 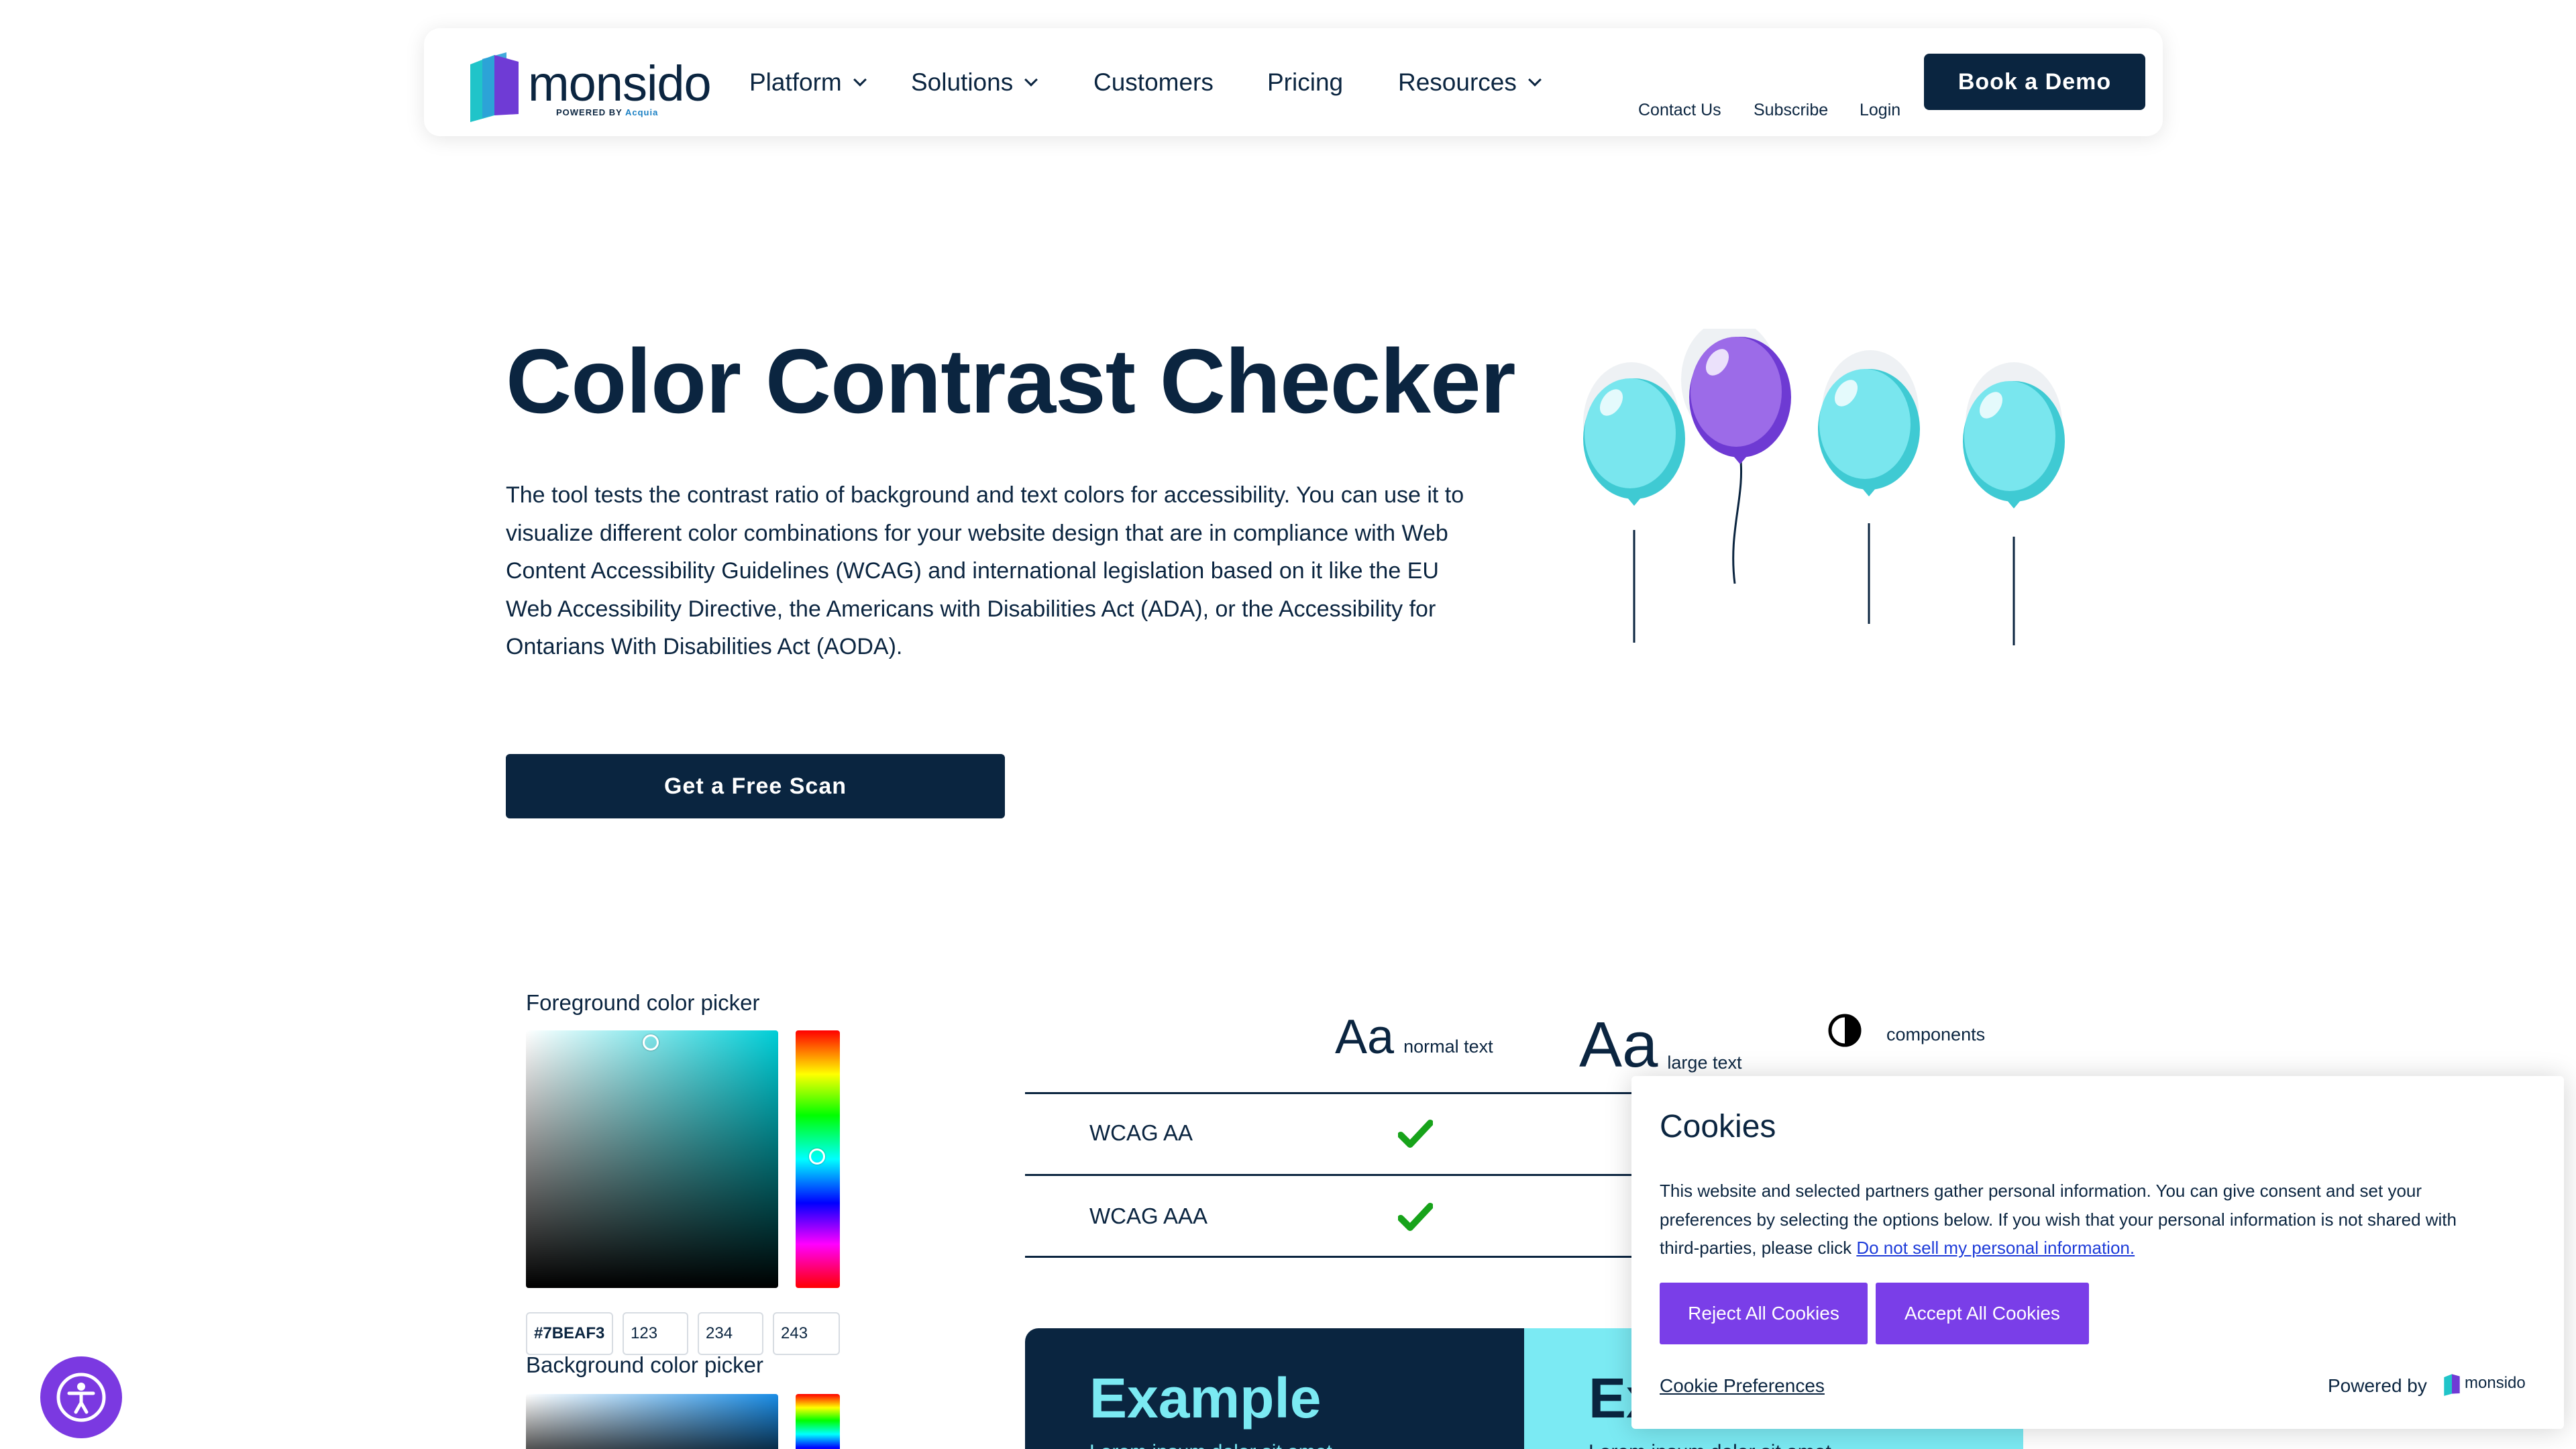 I want to click on accessibility-button, so click(x=81, y=1397).